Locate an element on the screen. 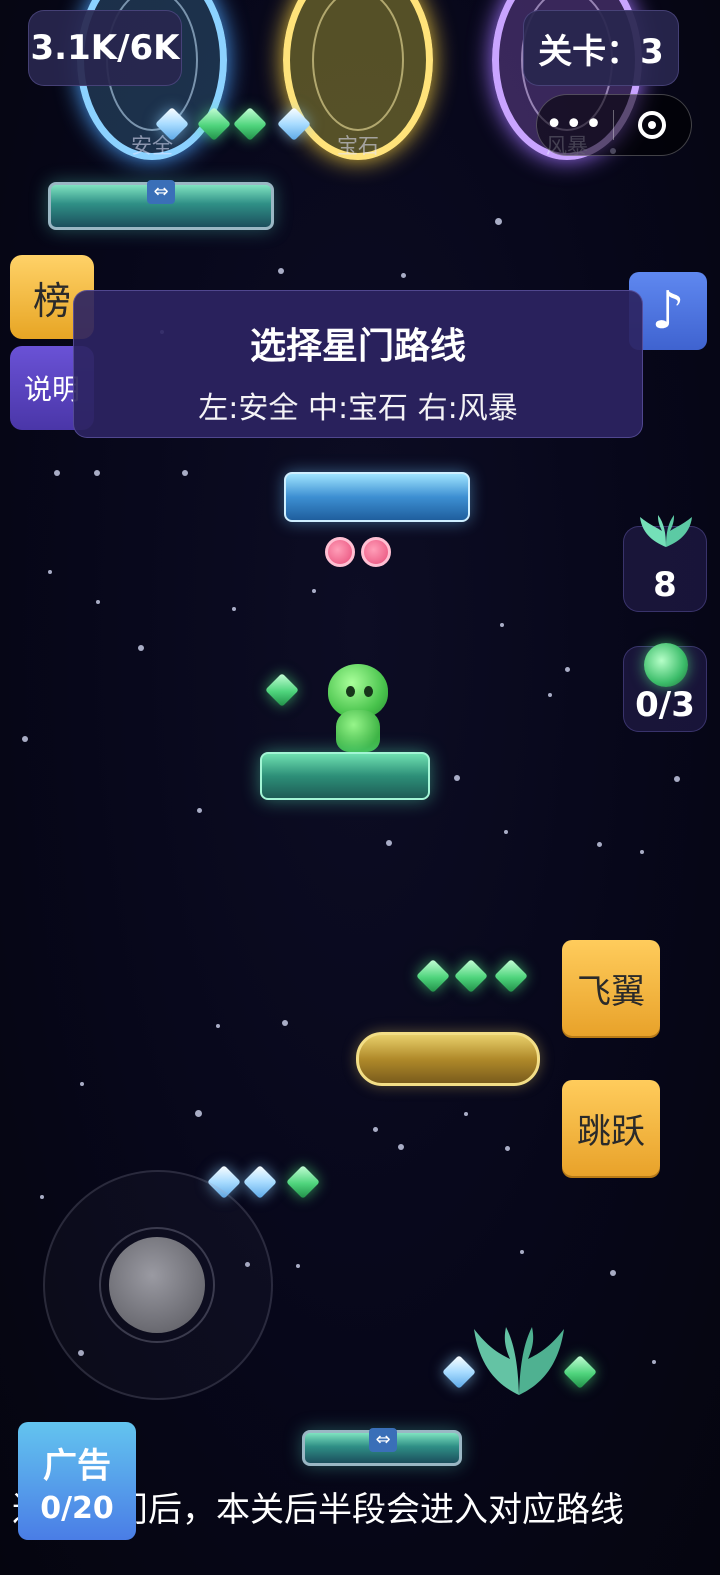 This screenshot has width=720, height=1575. slime-body is located at coordinates (358, 731).